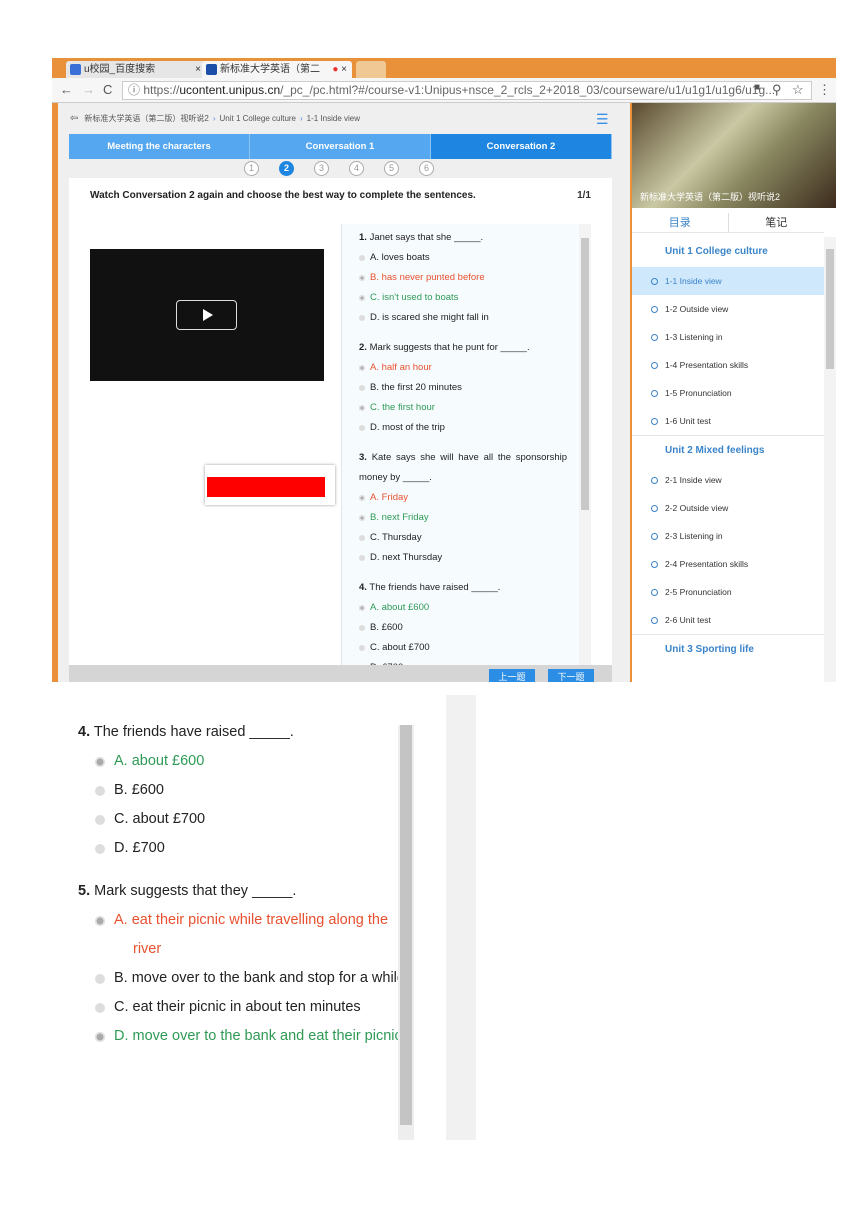  What do you see at coordinates (249, 1007) in the screenshot?
I see `answer-option: C. eat their picnic in about ten minutes` at bounding box center [249, 1007].